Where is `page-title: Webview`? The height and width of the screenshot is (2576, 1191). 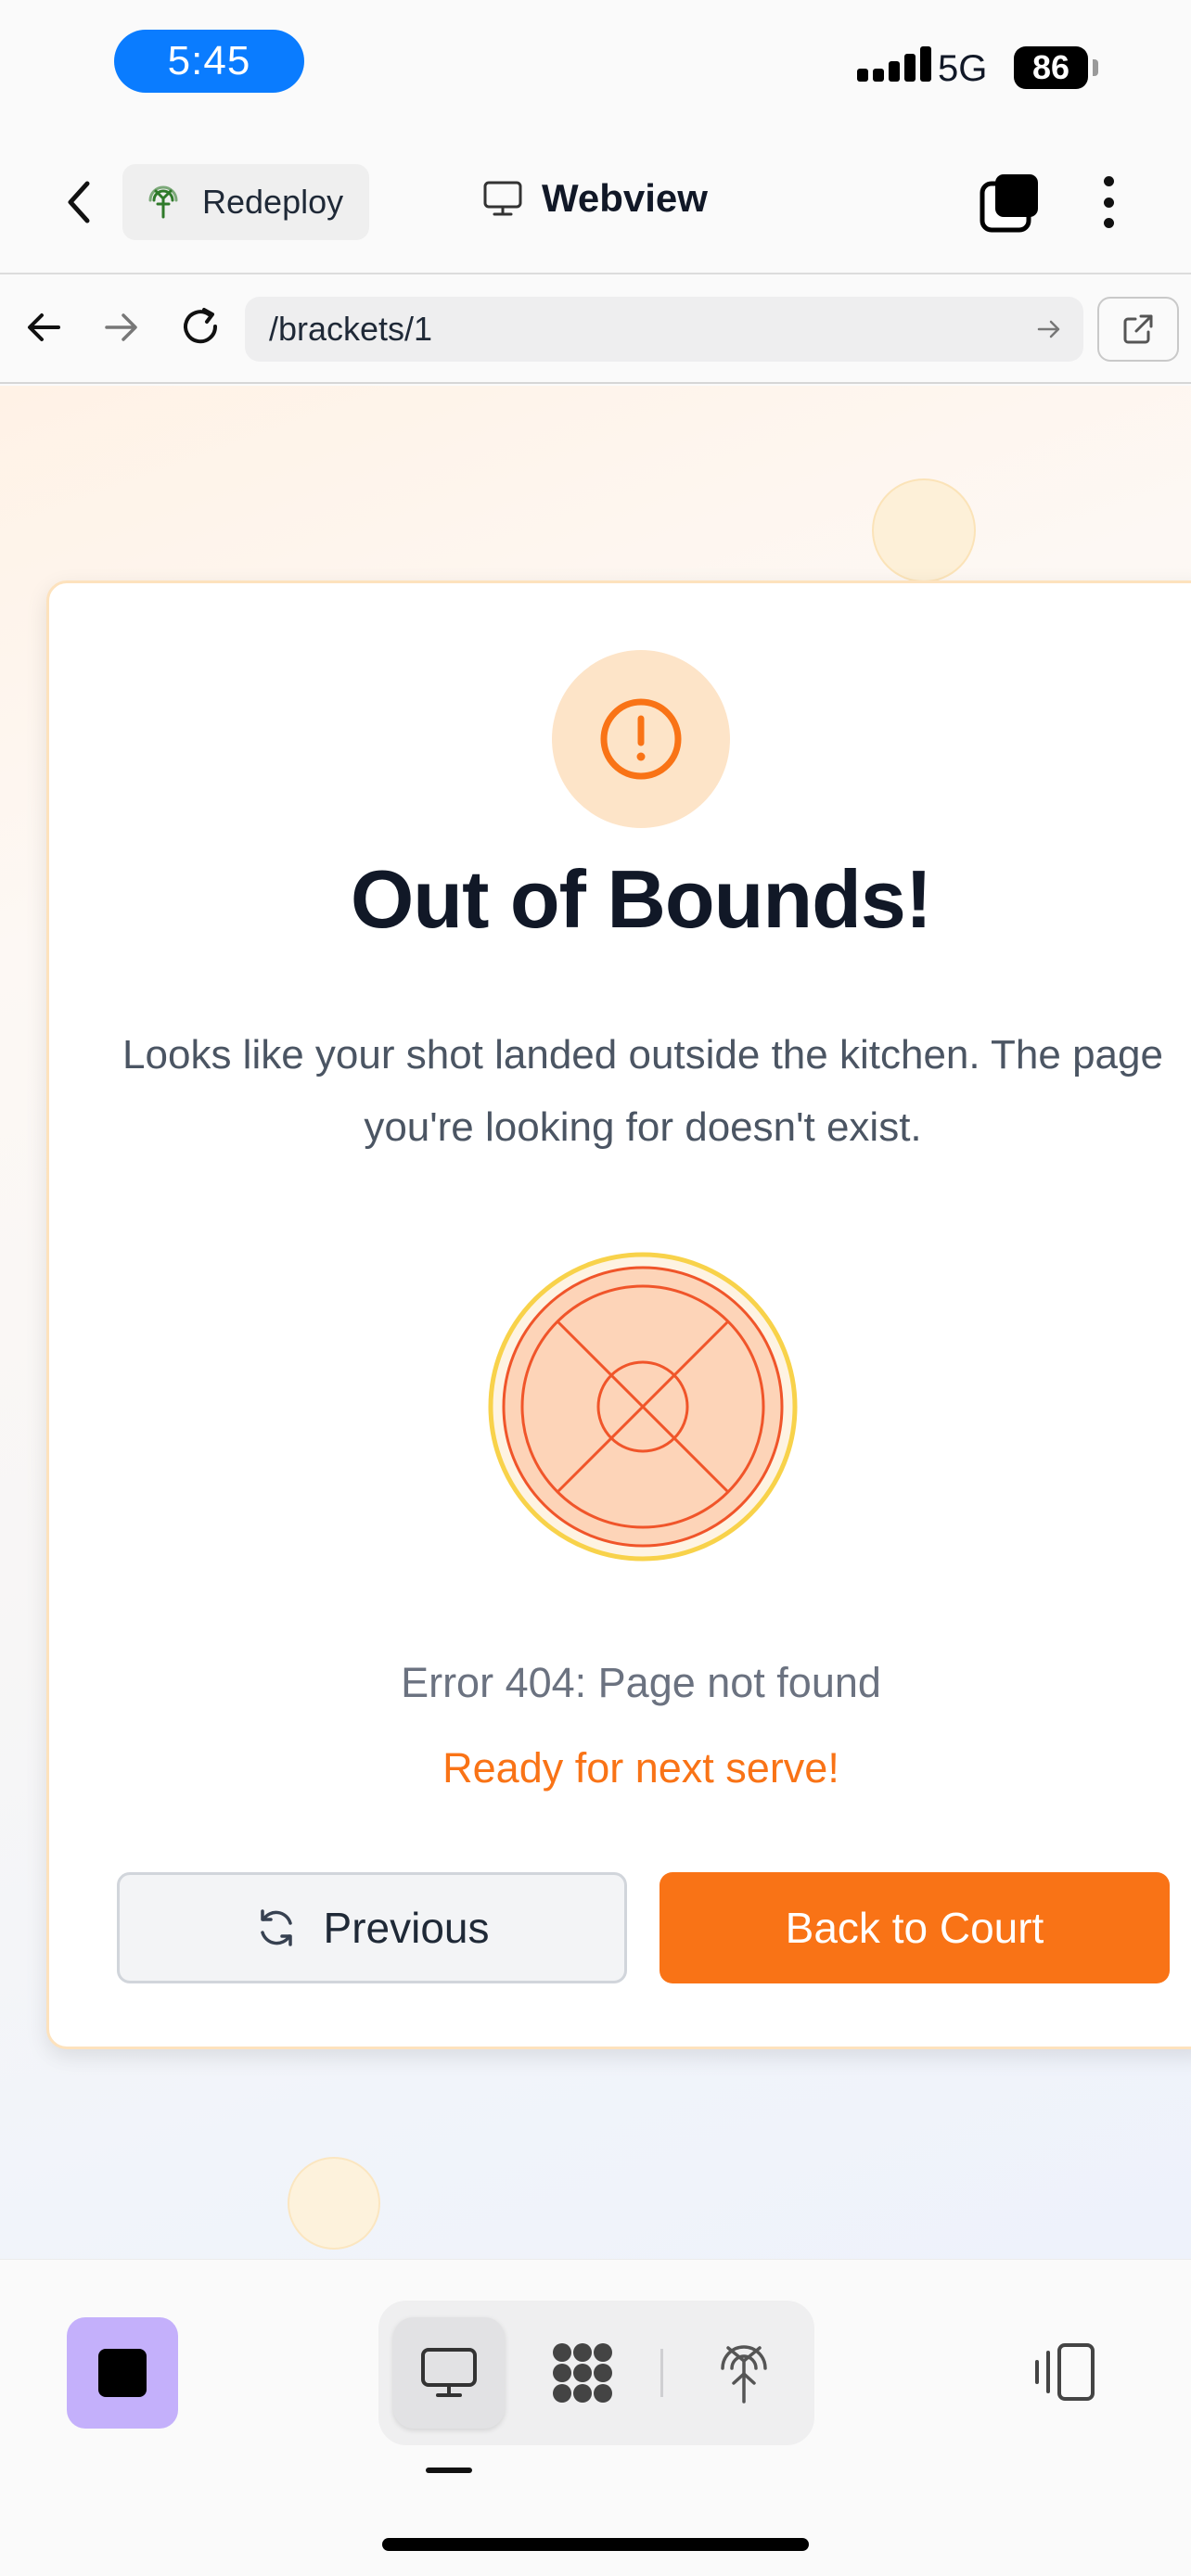
page-title: Webview is located at coordinates (595, 198).